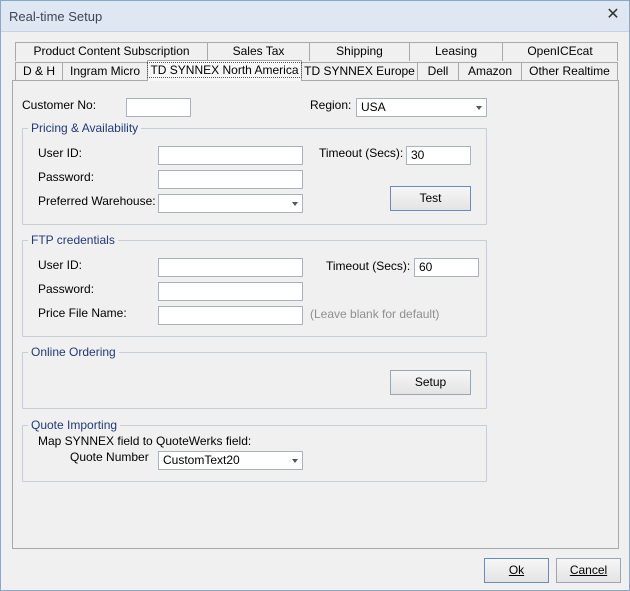 The image size is (630, 591). What do you see at coordinates (375, 314) in the screenshot?
I see `price-file-hint: (Leave blank for default)` at bounding box center [375, 314].